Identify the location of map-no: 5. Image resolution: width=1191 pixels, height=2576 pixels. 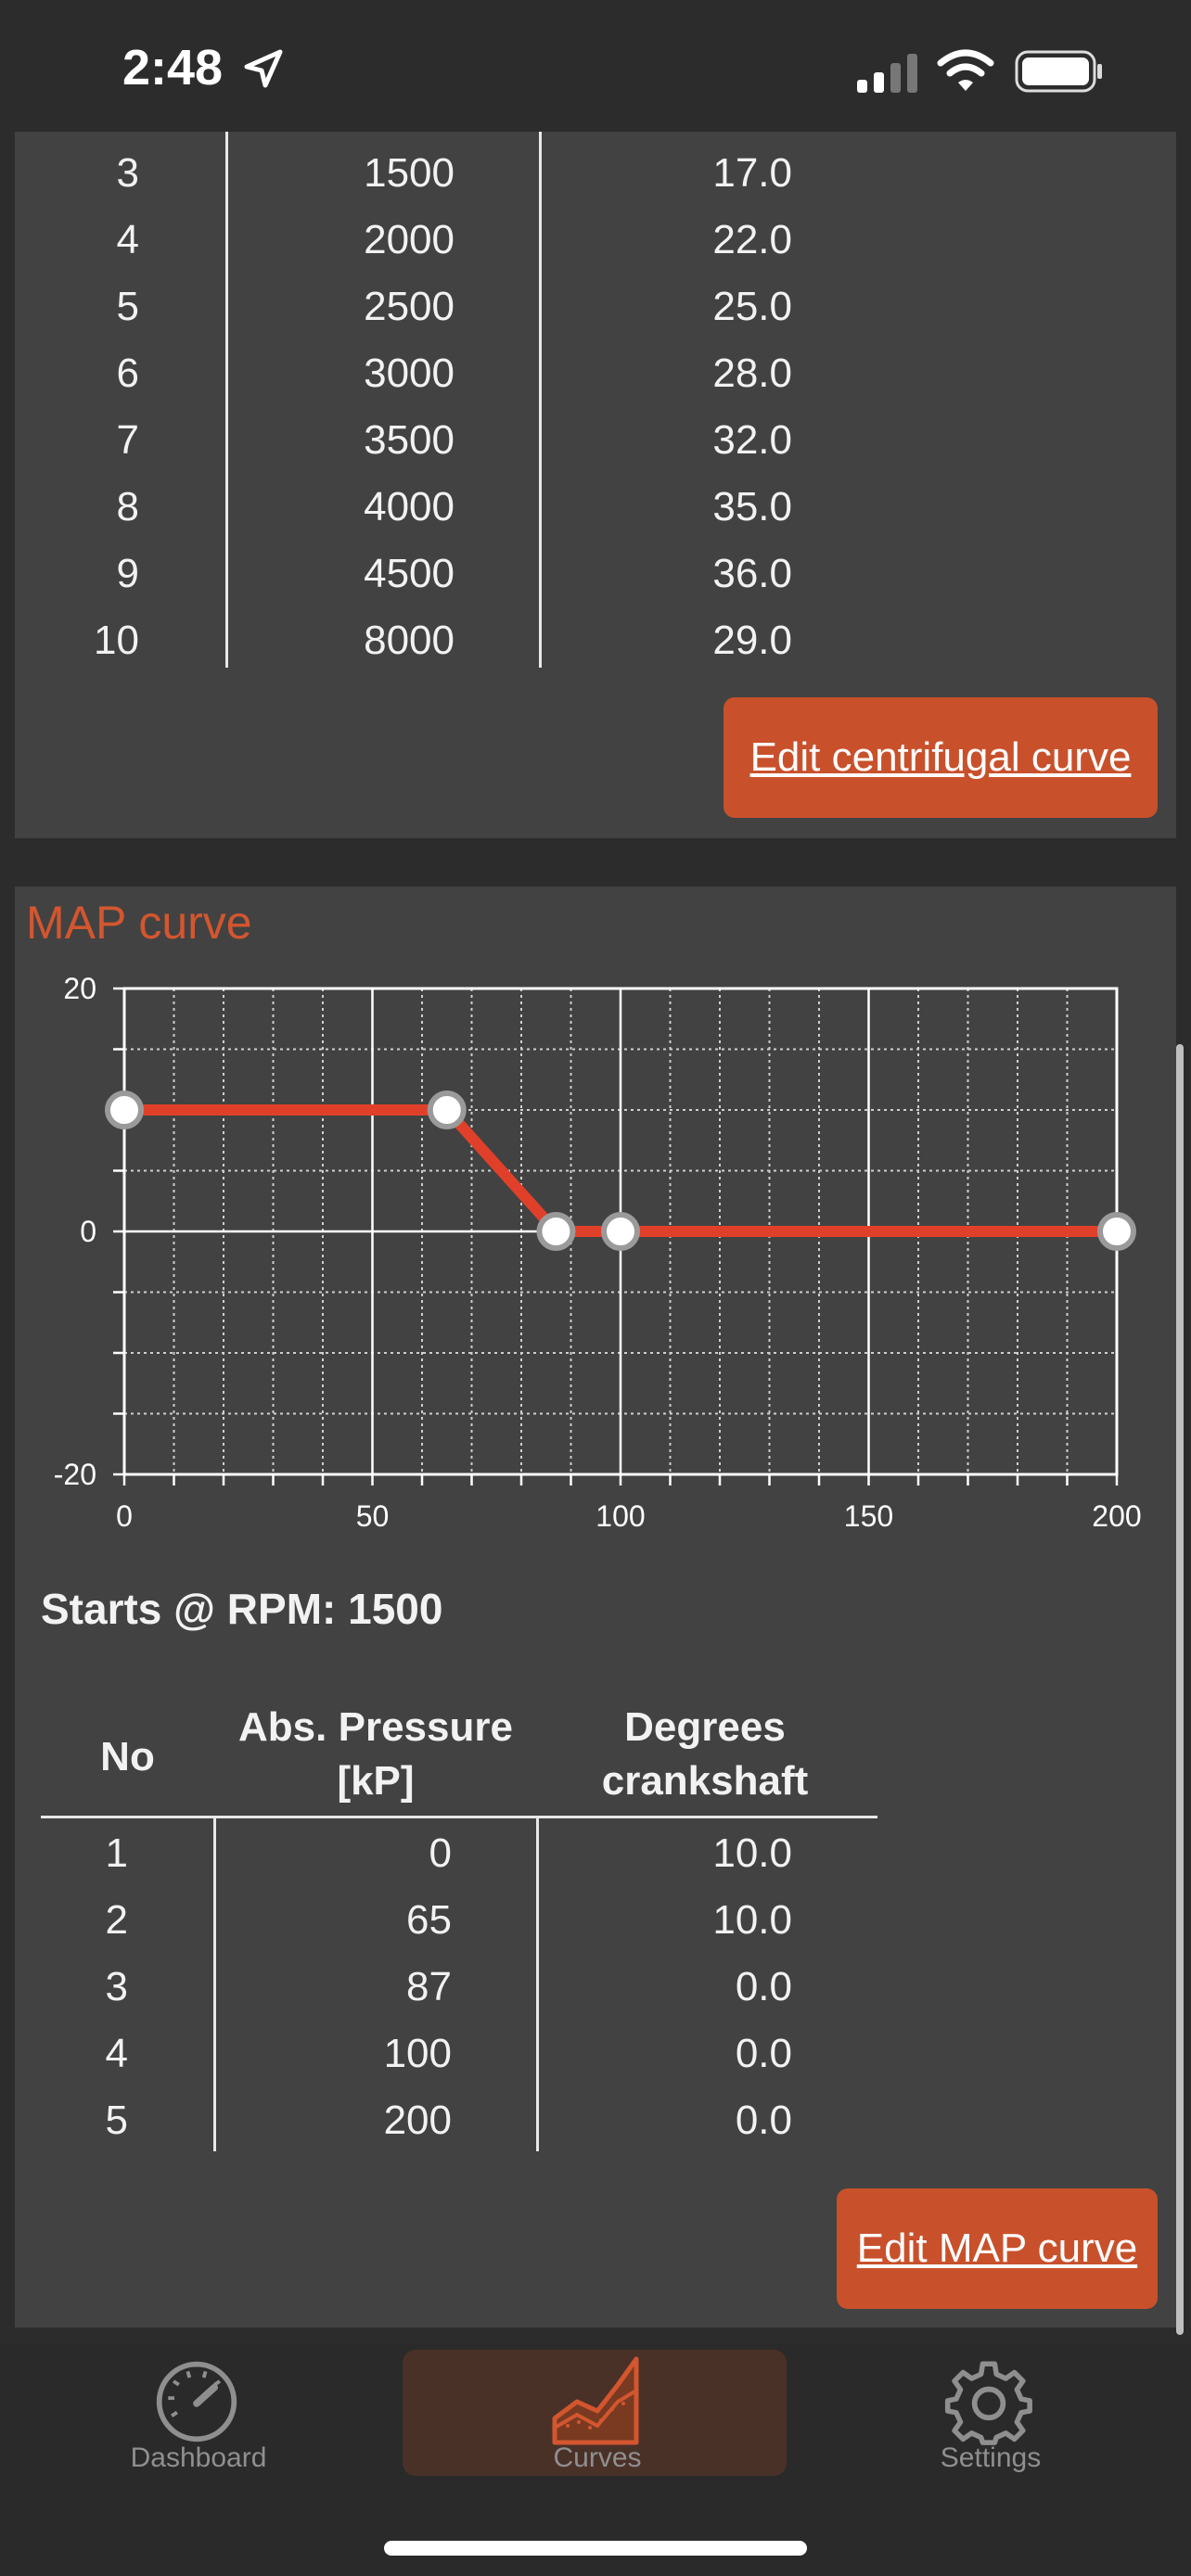
(116, 2120).